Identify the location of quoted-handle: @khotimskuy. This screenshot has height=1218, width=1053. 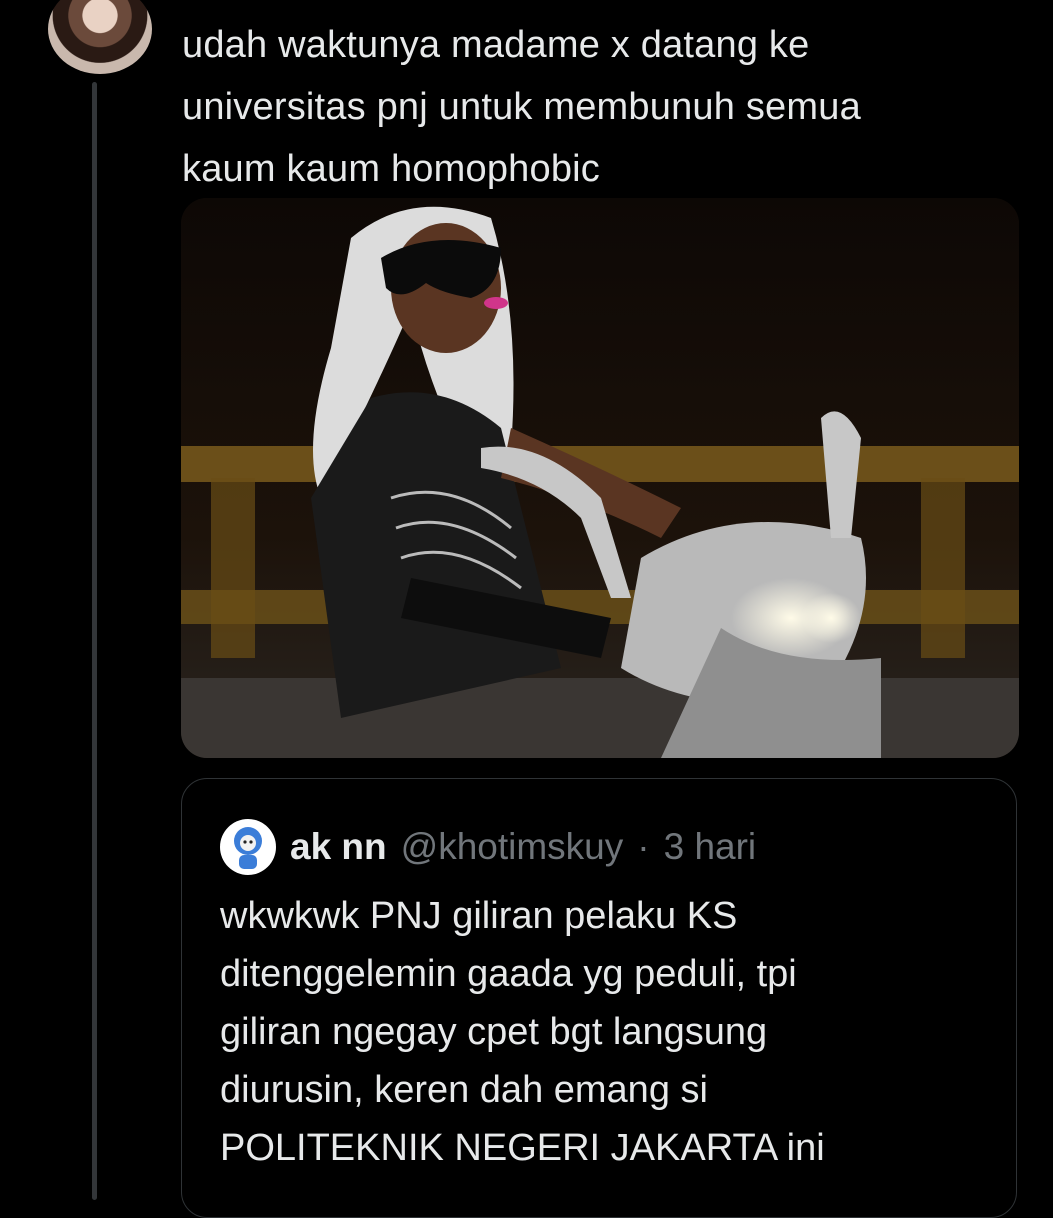
(512, 847).